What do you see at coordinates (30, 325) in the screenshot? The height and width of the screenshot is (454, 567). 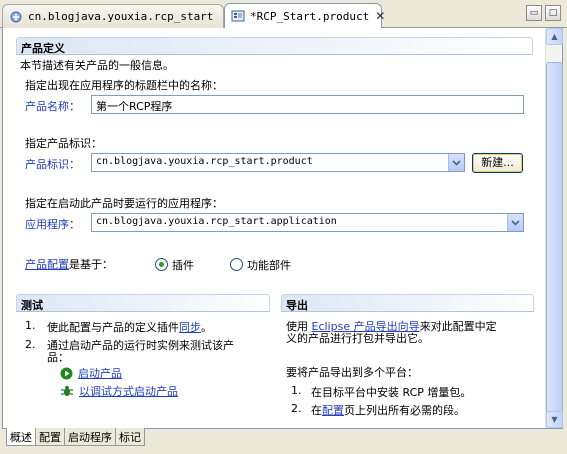 I see `testing-step1-number: 1.` at bounding box center [30, 325].